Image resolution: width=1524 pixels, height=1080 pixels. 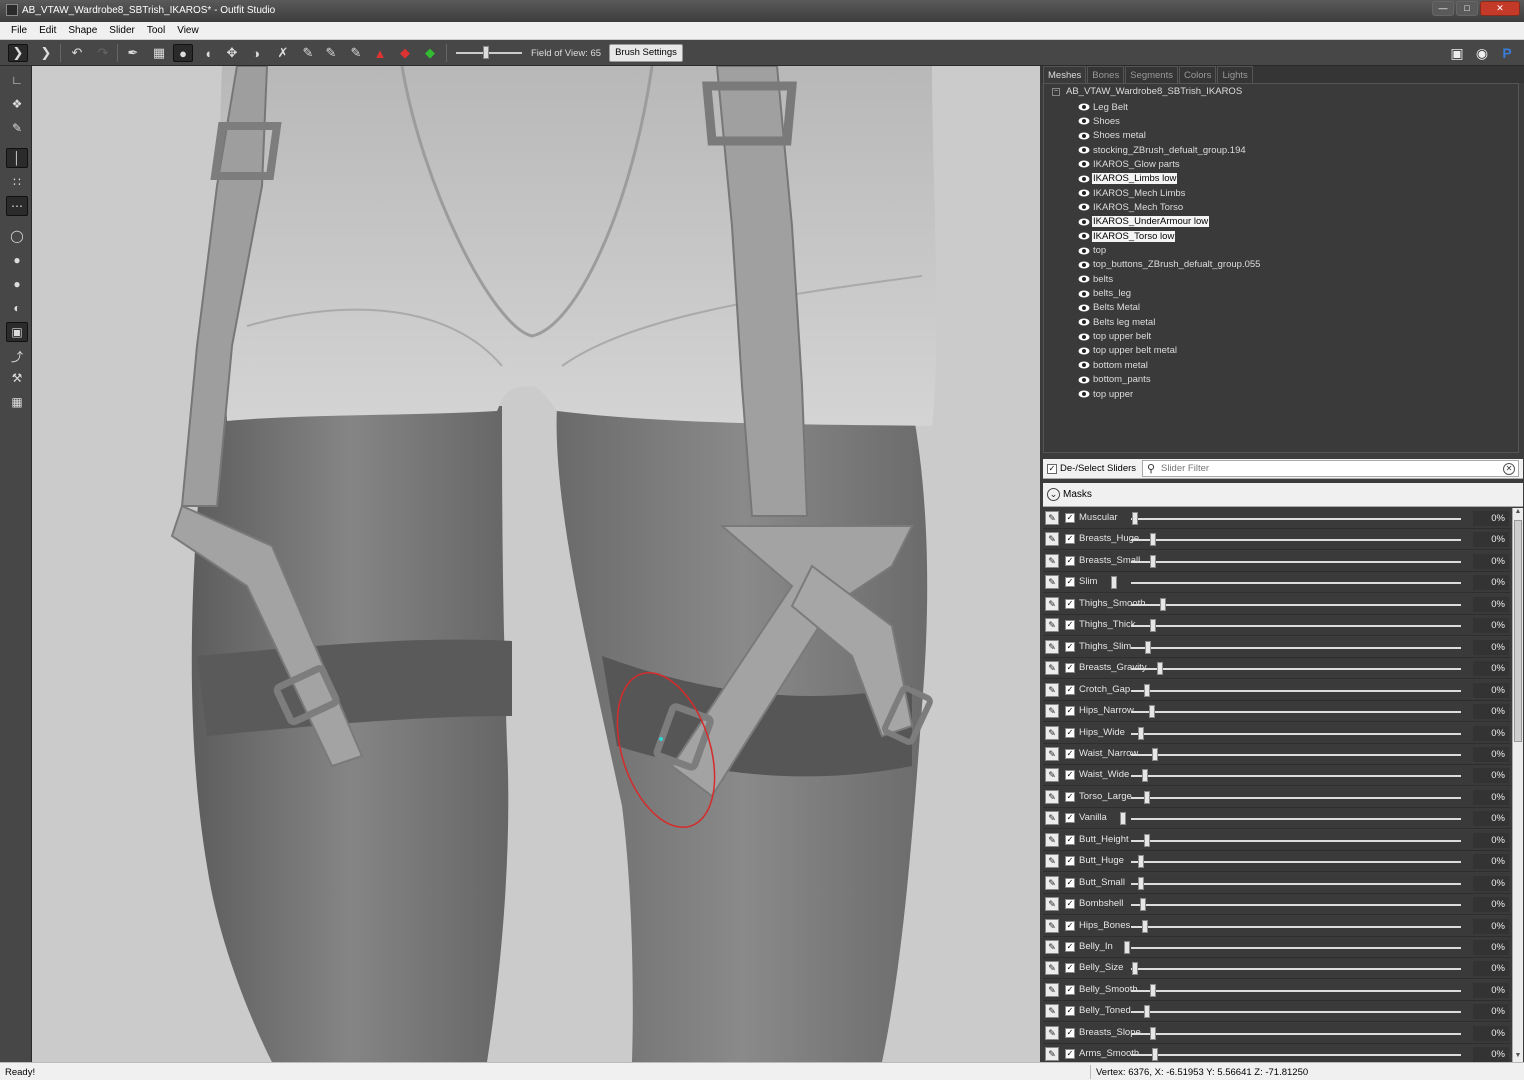 I want to click on bone-icon: ⤴, so click(x=17, y=356).